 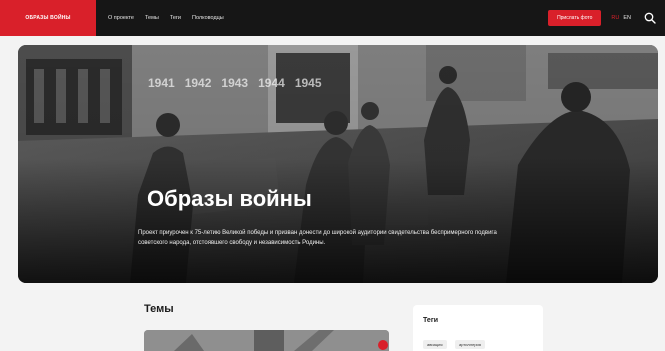 What do you see at coordinates (575, 18) in the screenshot?
I see `send-photo-button: Прислать фото` at bounding box center [575, 18].